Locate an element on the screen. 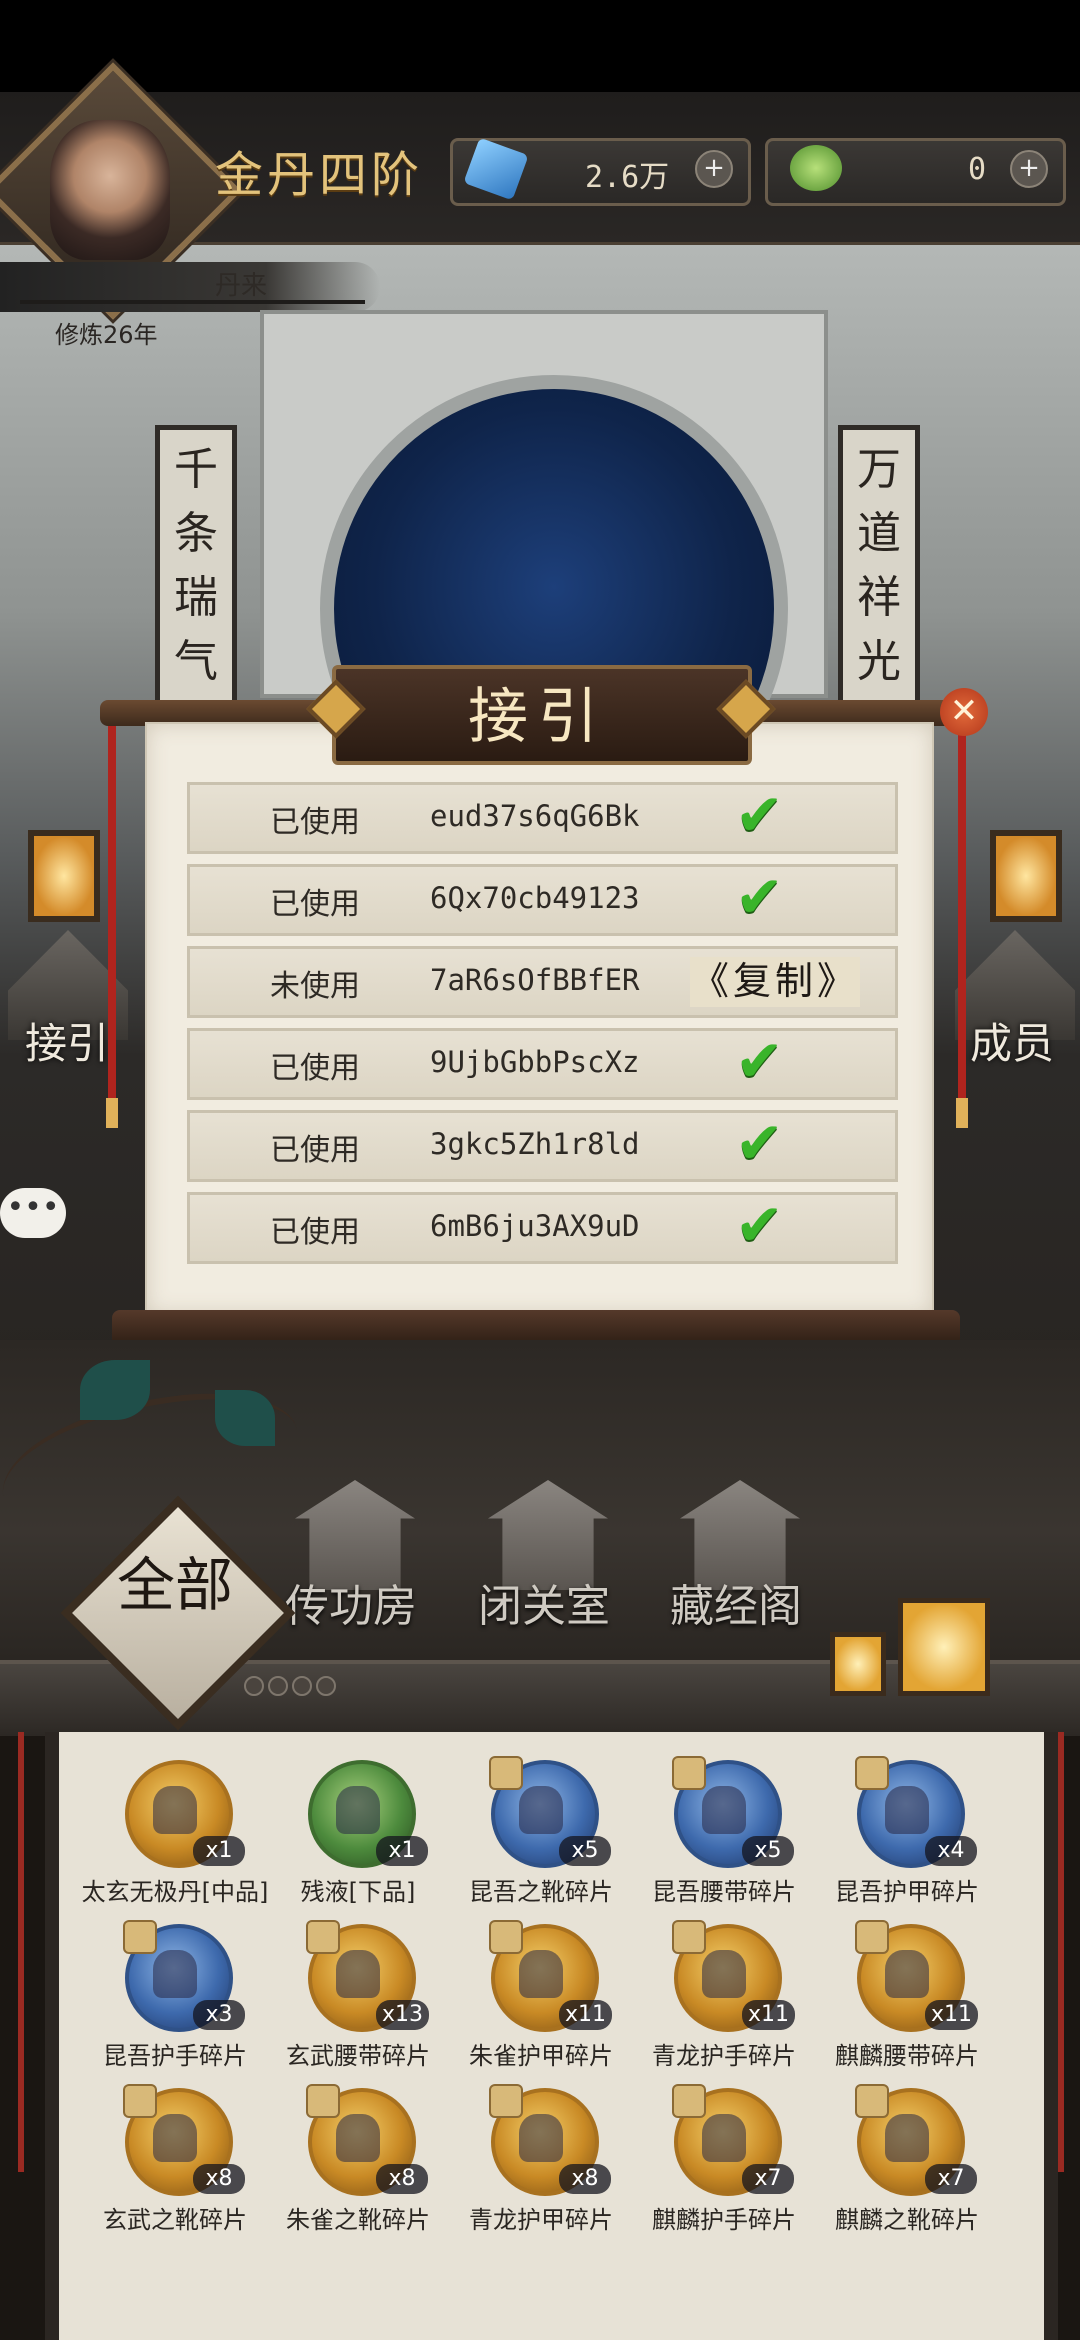  spirit-stone-value: 2.6万 is located at coordinates (627, 177).